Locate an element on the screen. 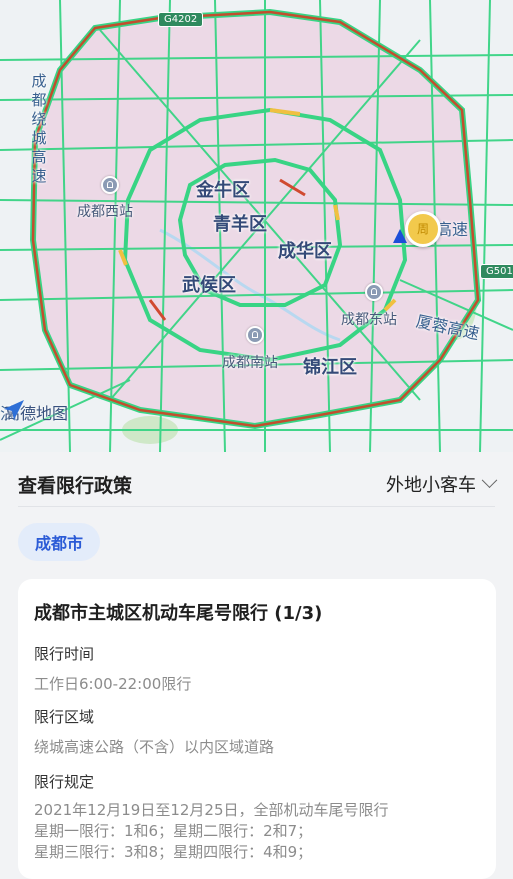  station-east: 成都东站 is located at coordinates (369, 319).